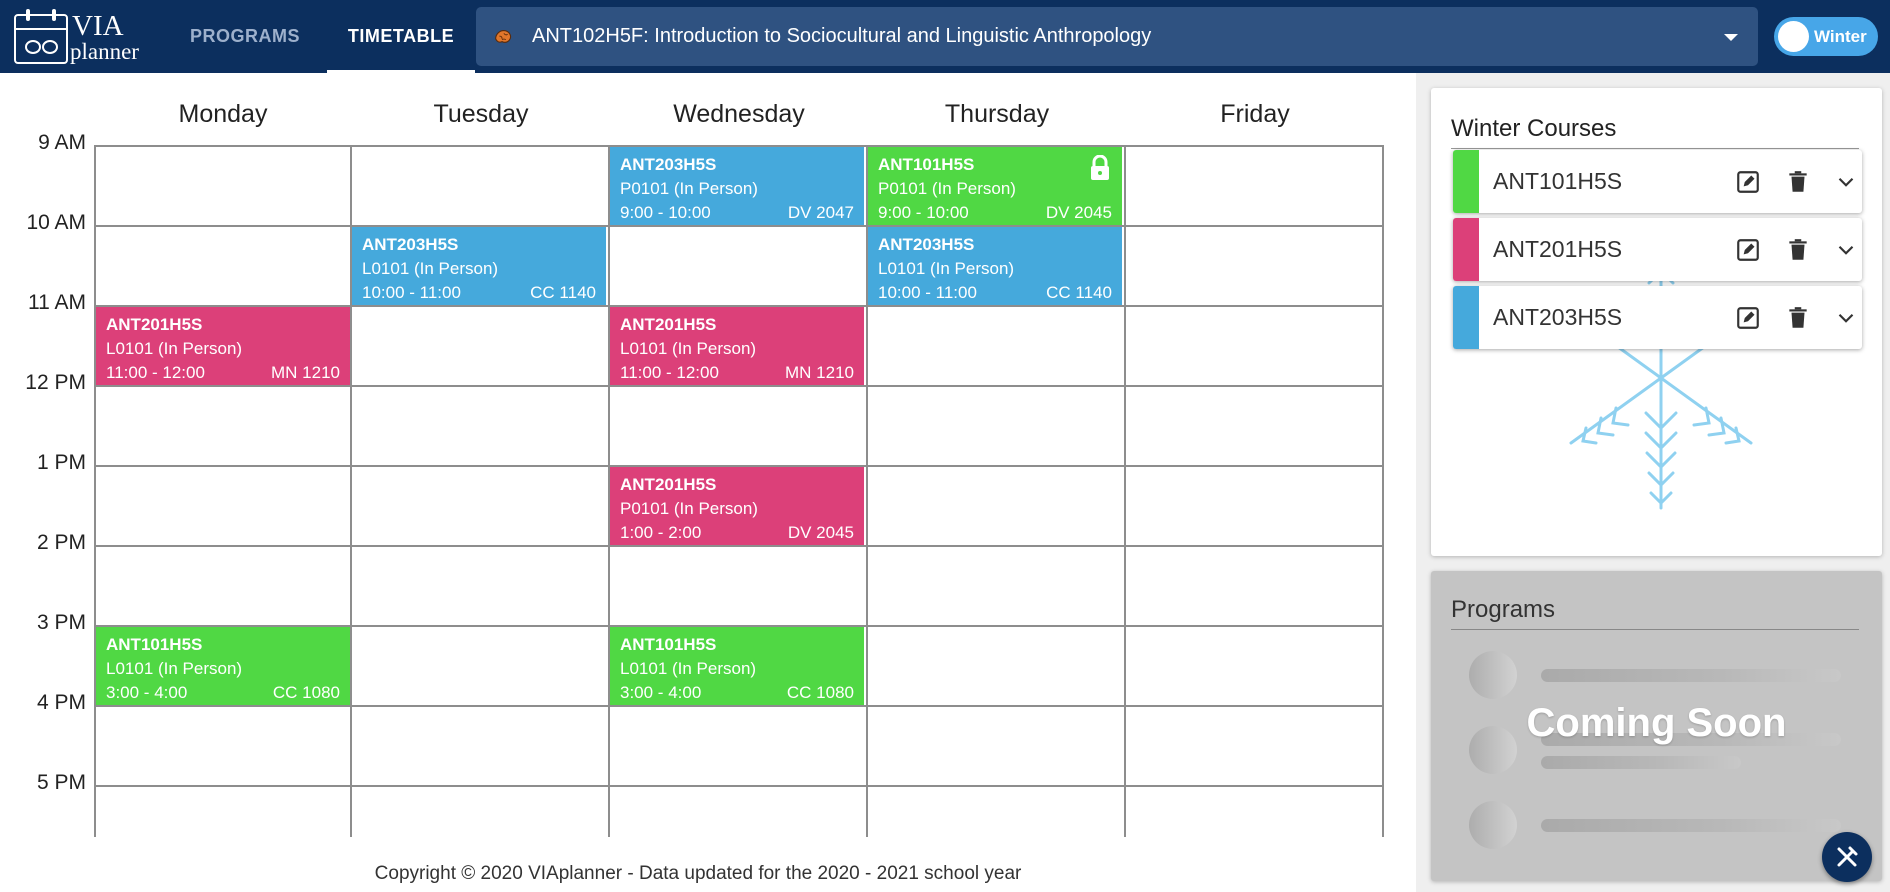 The width and height of the screenshot is (1890, 892). What do you see at coordinates (1558, 249) in the screenshot?
I see `course-name: ANT201H5S` at bounding box center [1558, 249].